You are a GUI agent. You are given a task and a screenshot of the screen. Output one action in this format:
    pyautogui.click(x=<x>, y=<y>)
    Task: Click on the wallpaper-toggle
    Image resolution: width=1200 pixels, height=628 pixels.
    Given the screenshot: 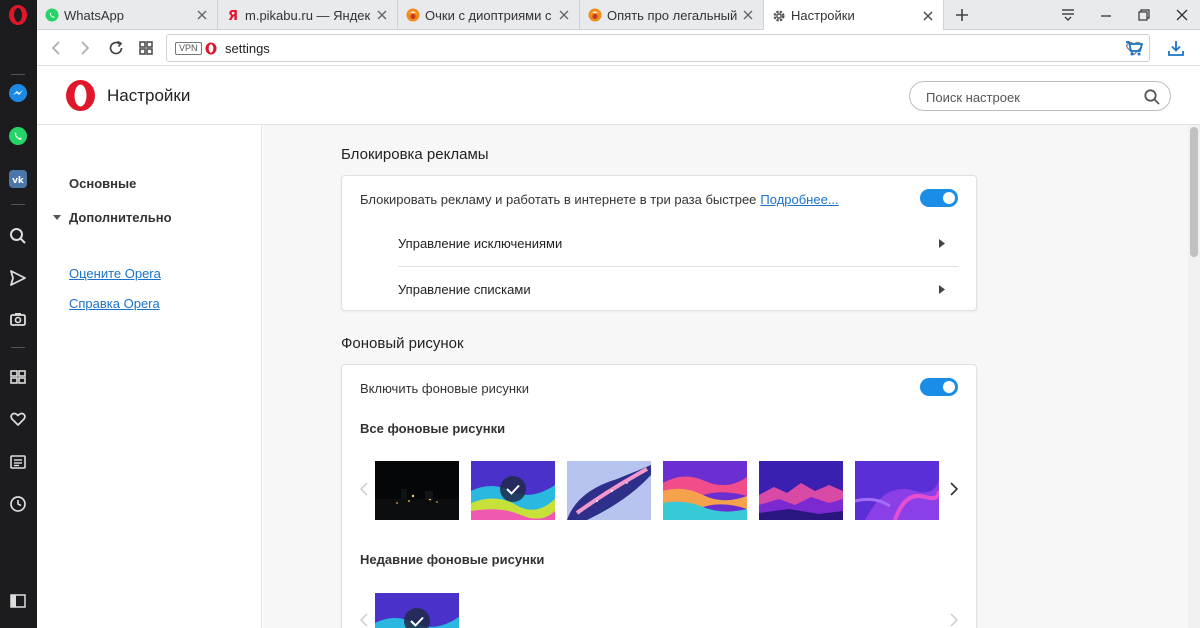 What is the action you would take?
    pyautogui.click(x=939, y=387)
    